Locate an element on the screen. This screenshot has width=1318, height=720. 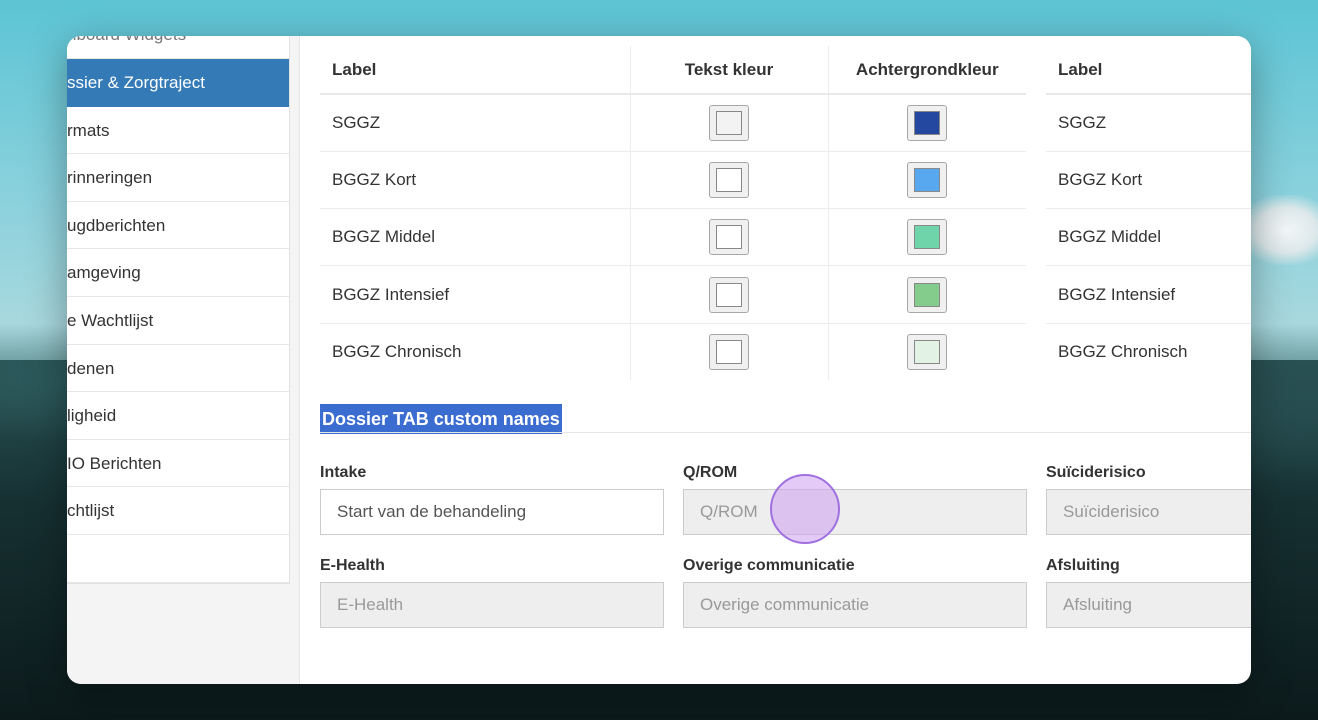
qrom-field: Q/ROM Q/ROM is located at coordinates (855, 498).